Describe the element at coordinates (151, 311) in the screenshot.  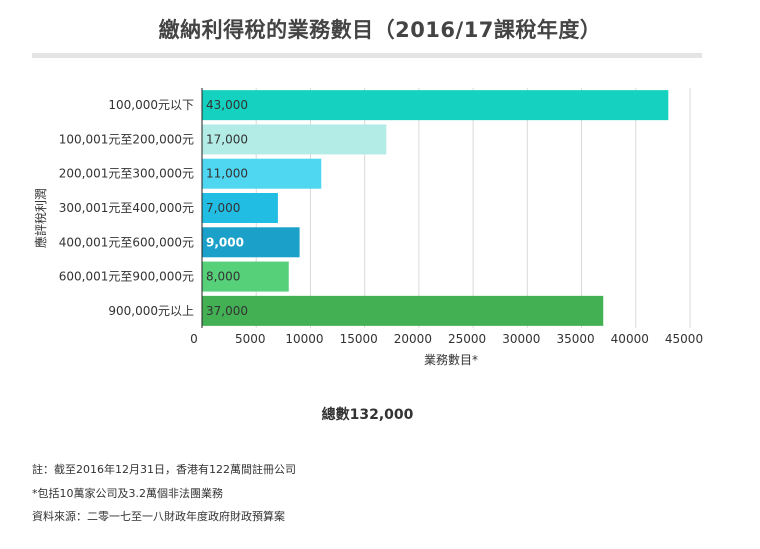
I see `category-label: 900,000元以上` at that location.